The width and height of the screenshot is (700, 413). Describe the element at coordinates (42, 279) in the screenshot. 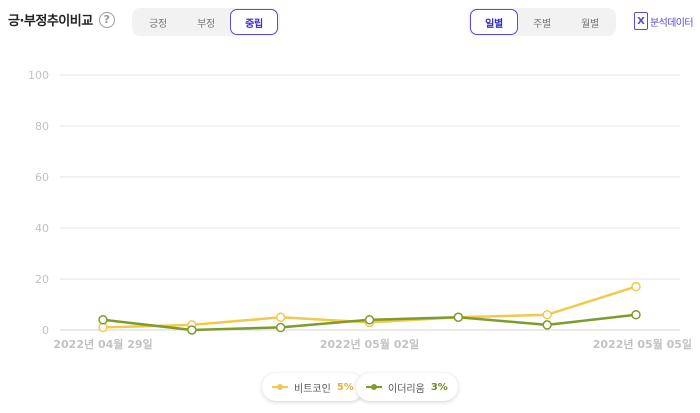

I see `y-tick-label: 20` at that location.